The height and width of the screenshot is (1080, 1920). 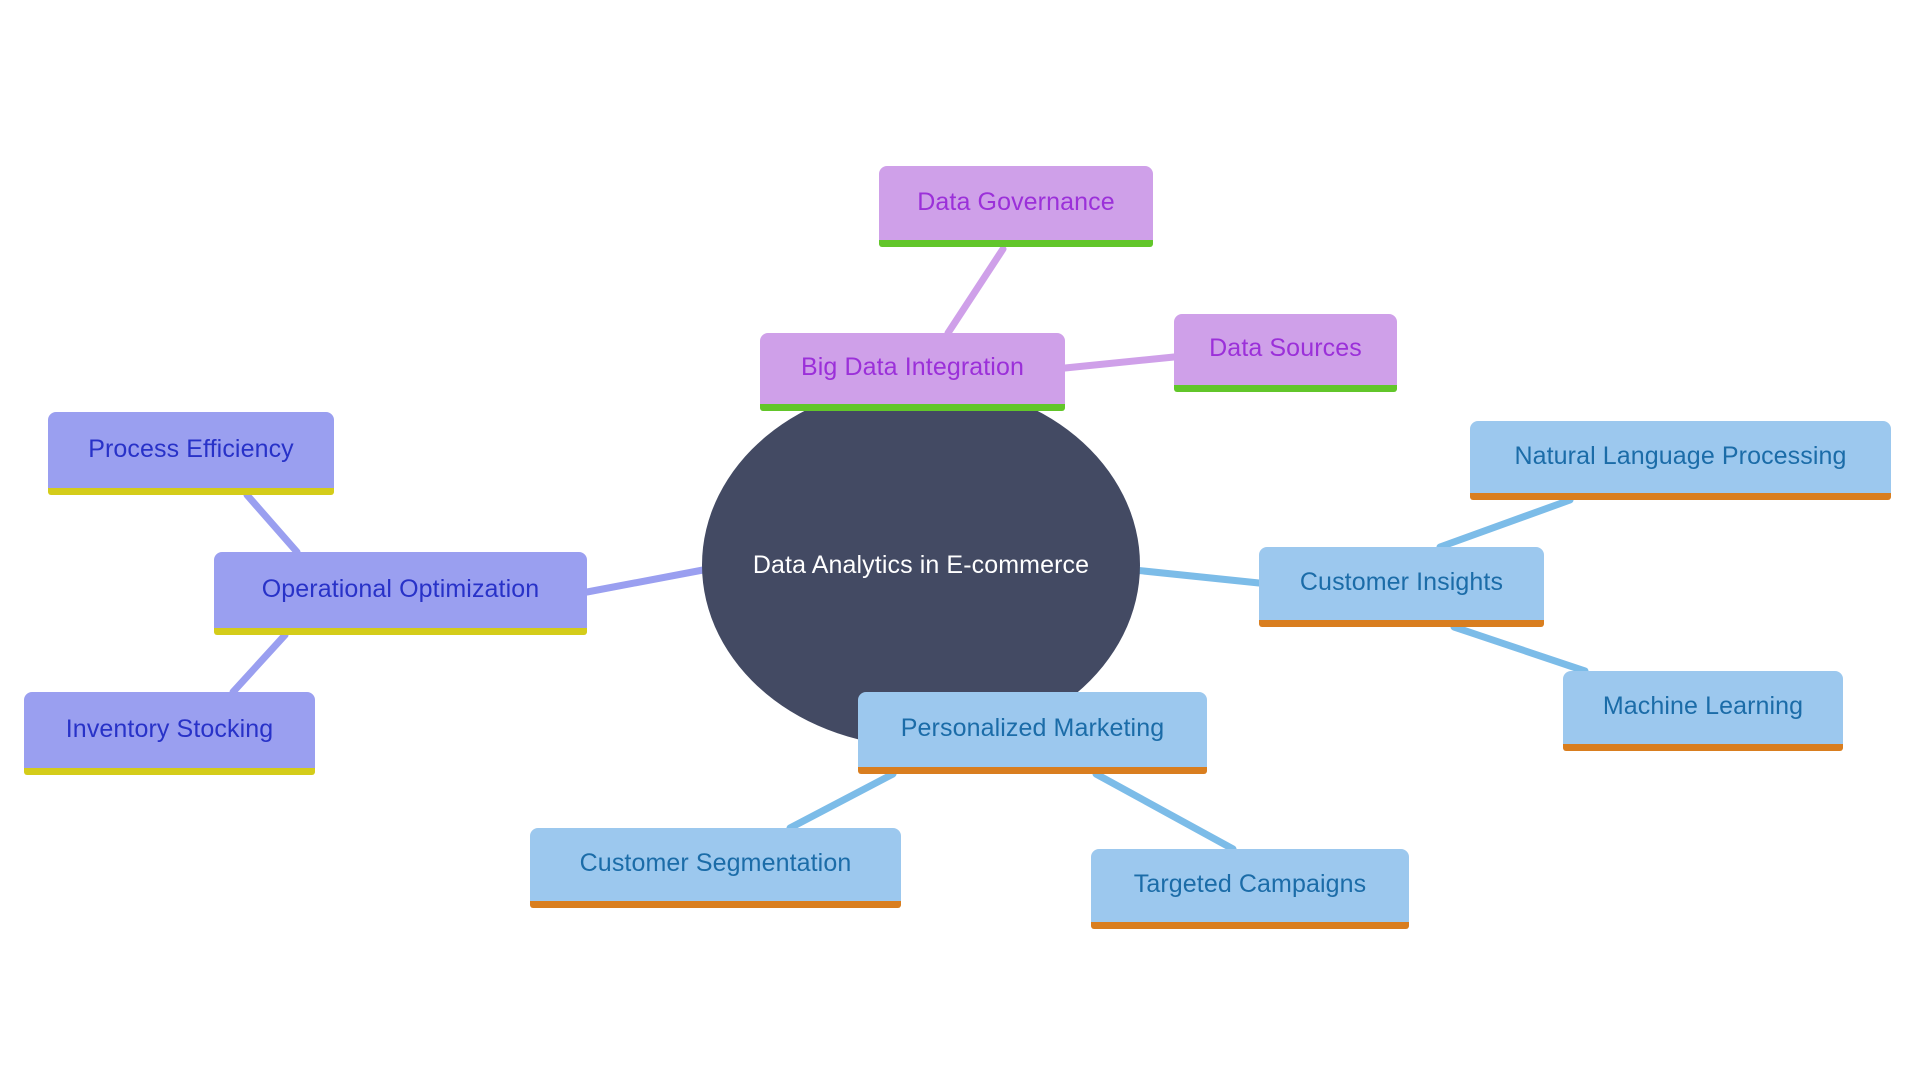 What do you see at coordinates (1680, 455) in the screenshot?
I see `node-label-natural-language-processing: Natural Language Processing` at bounding box center [1680, 455].